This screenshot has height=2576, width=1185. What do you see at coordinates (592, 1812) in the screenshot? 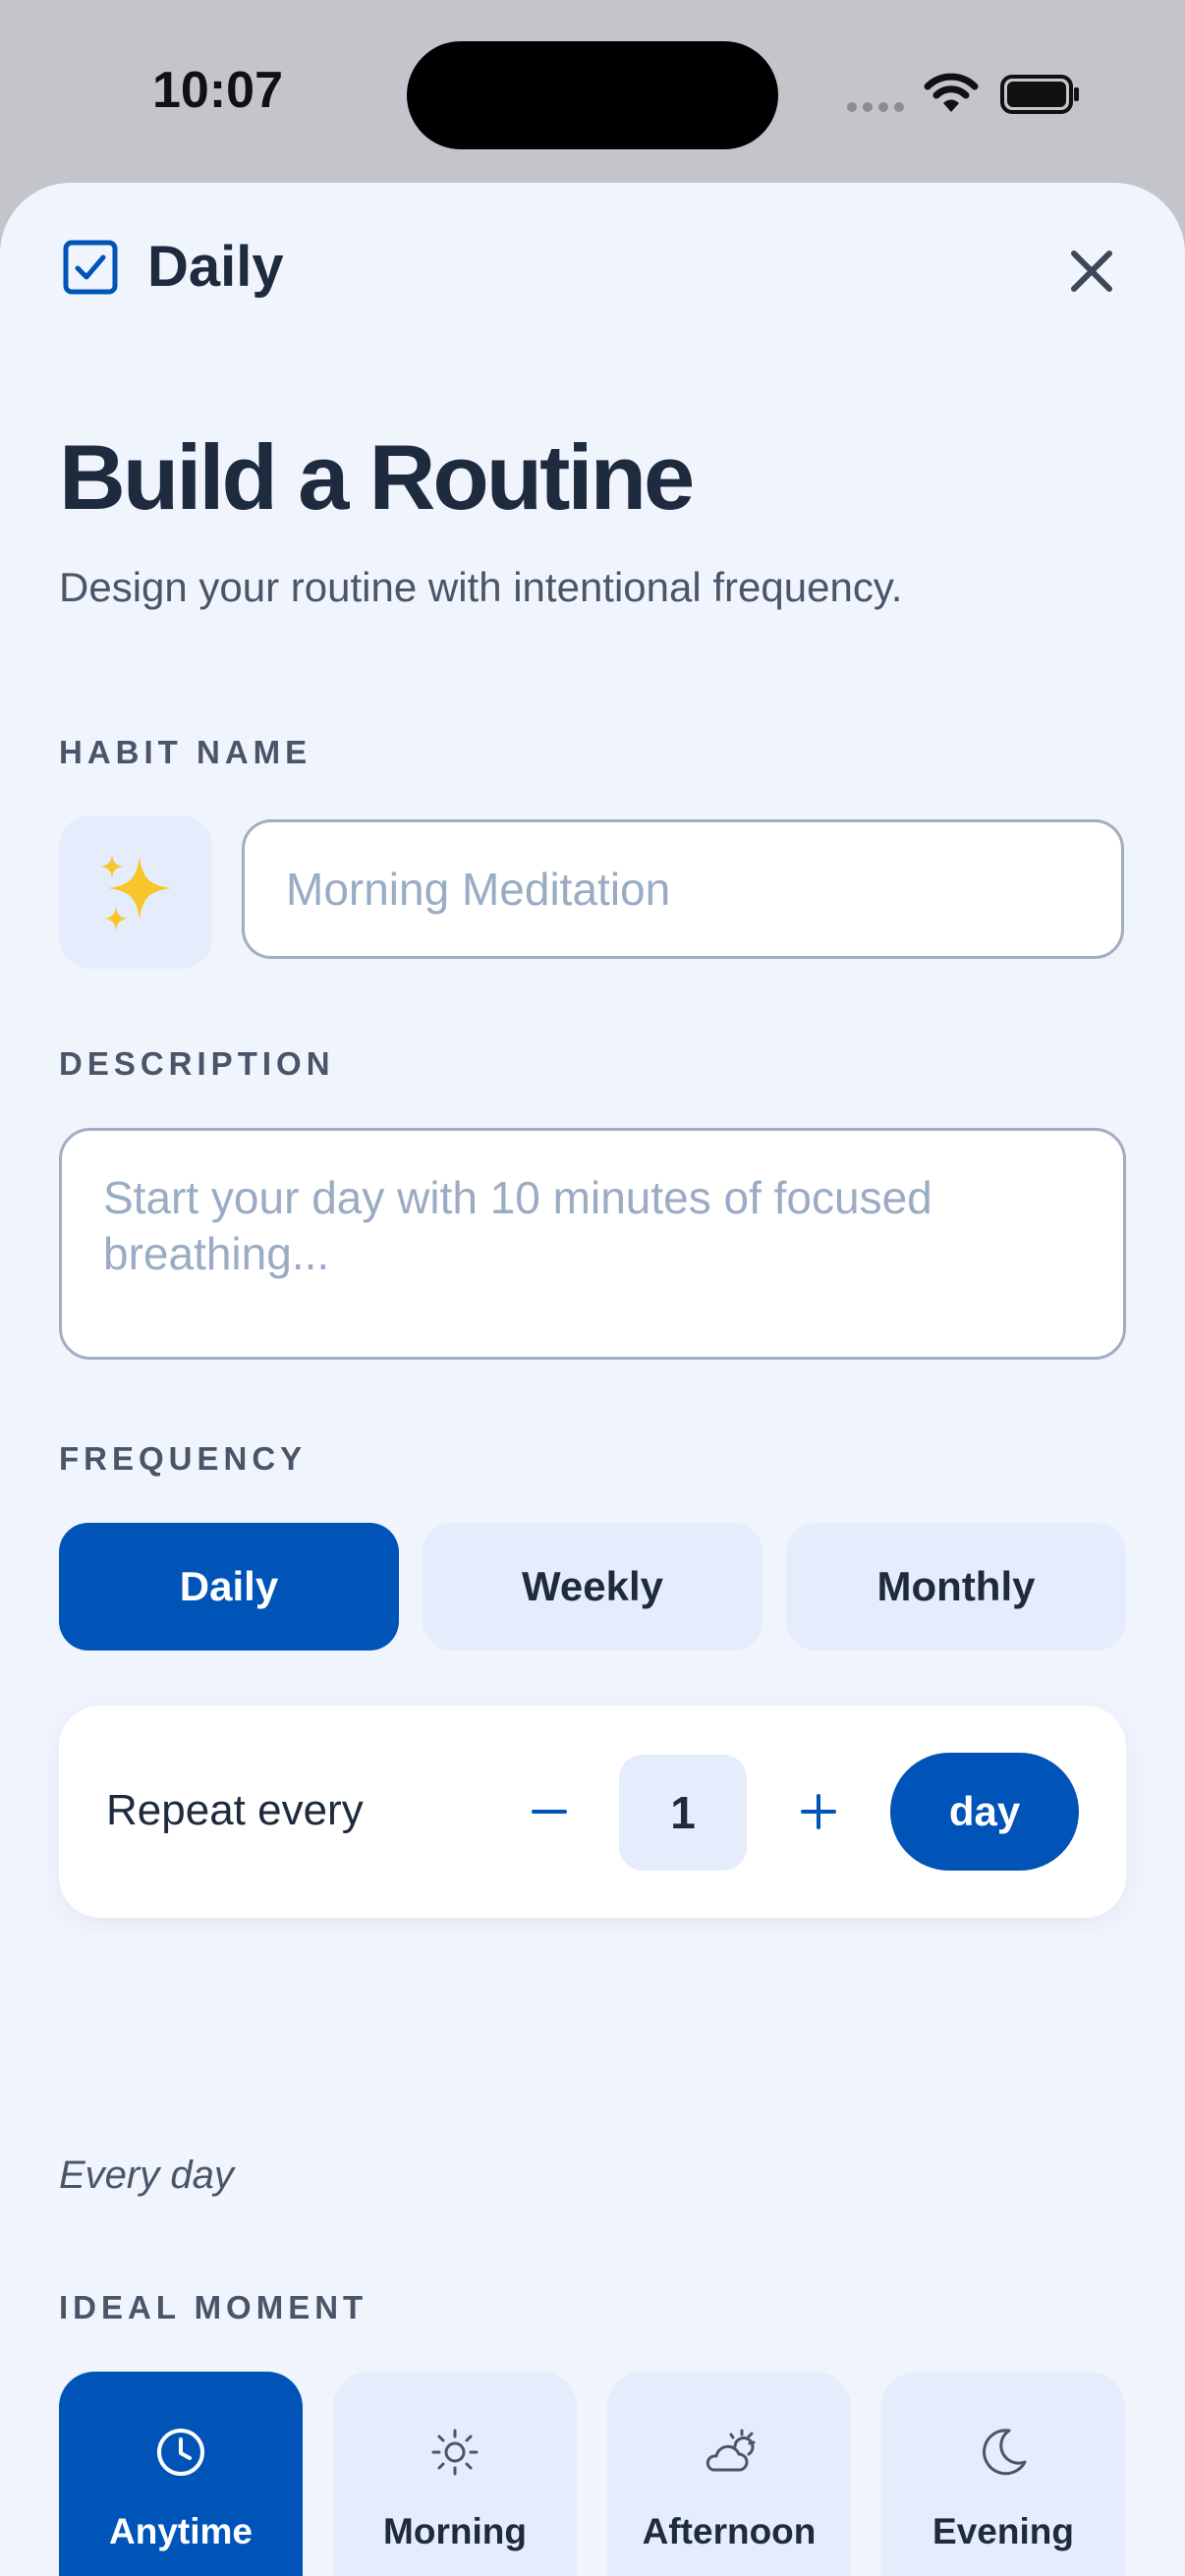
I see `repeat-interval-card: Repeat every 1 day` at bounding box center [592, 1812].